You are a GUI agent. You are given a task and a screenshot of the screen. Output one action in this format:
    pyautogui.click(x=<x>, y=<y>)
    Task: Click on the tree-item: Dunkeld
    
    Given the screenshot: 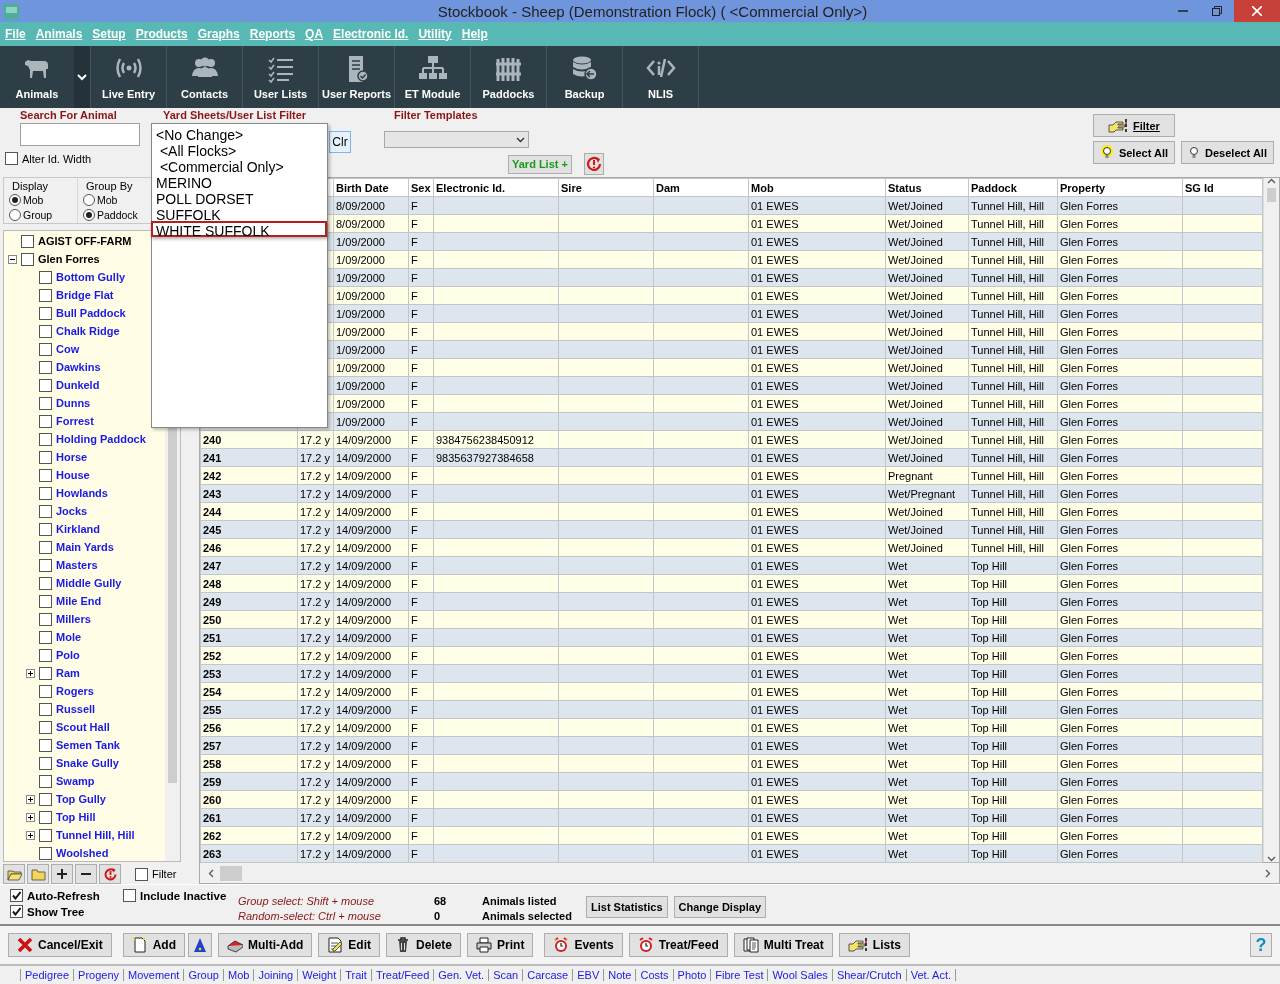 What is the action you would take?
    pyautogui.click(x=78, y=385)
    